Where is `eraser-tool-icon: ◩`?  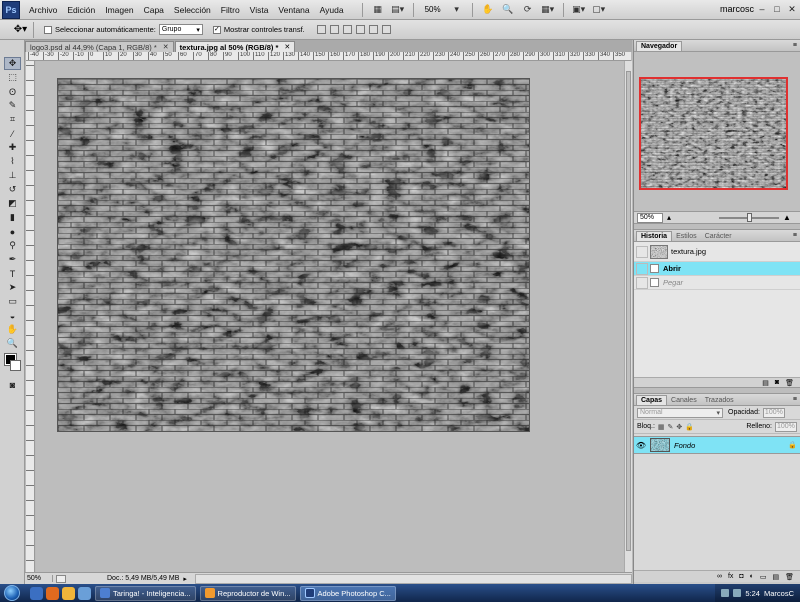 eraser-tool-icon: ◩ is located at coordinates (12, 203).